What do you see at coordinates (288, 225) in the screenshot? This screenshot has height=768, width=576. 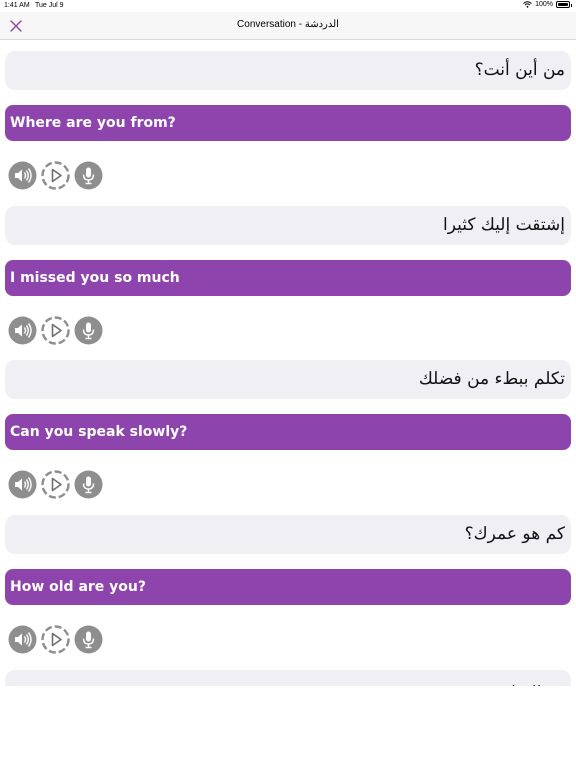 I see `arabic-phrase: إشتقت إليك كثيرا` at bounding box center [288, 225].